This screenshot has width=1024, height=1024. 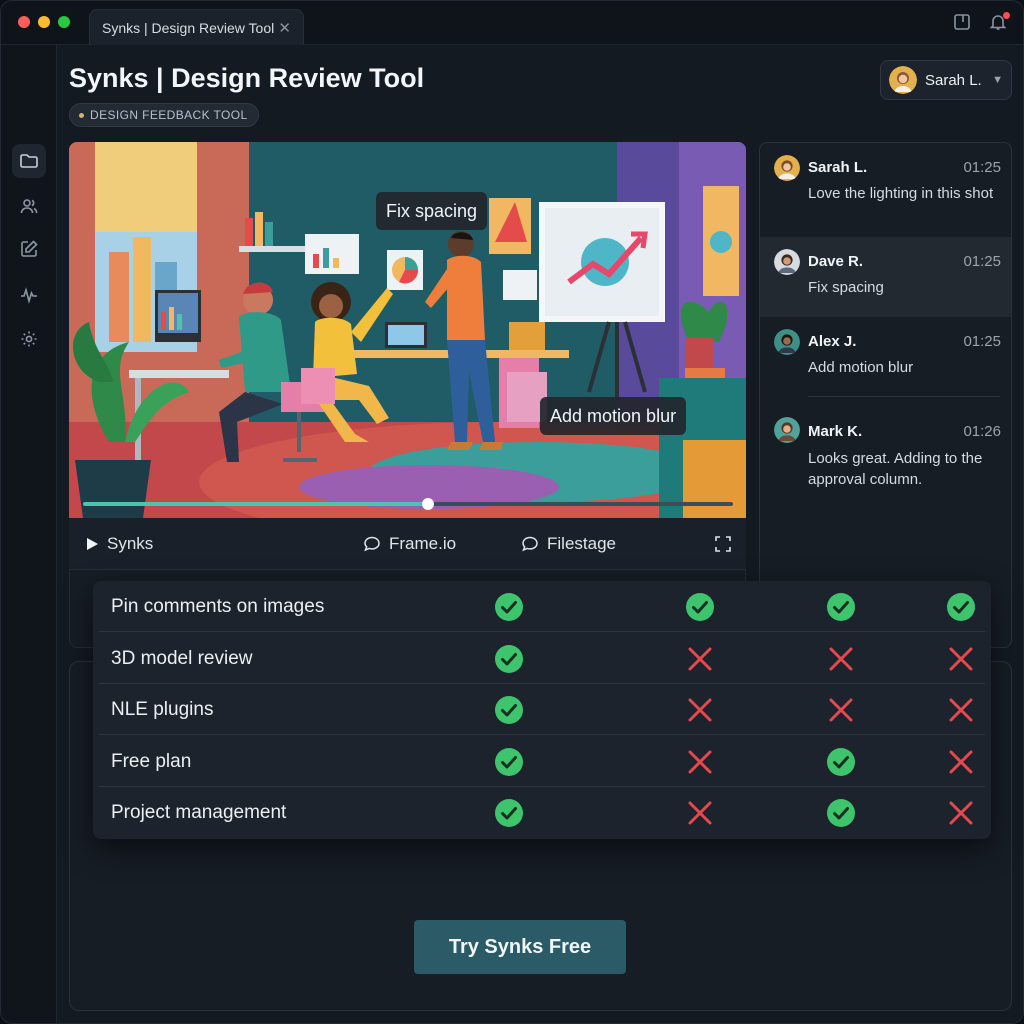 I want to click on table-row: Pin comments on images, so click(x=542, y=606).